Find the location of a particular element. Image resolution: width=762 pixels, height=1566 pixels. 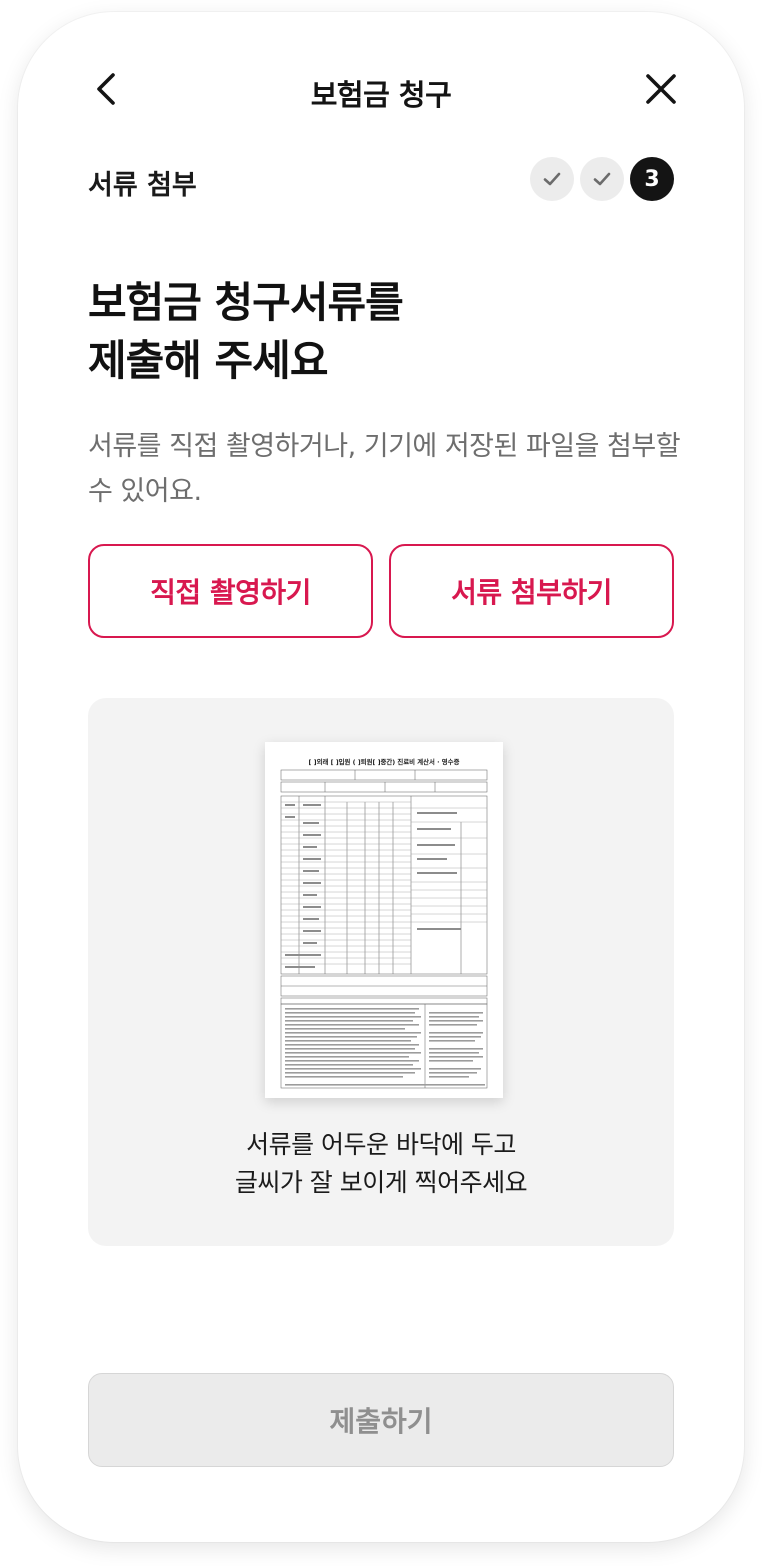

step-1-complete is located at coordinates (552, 179).